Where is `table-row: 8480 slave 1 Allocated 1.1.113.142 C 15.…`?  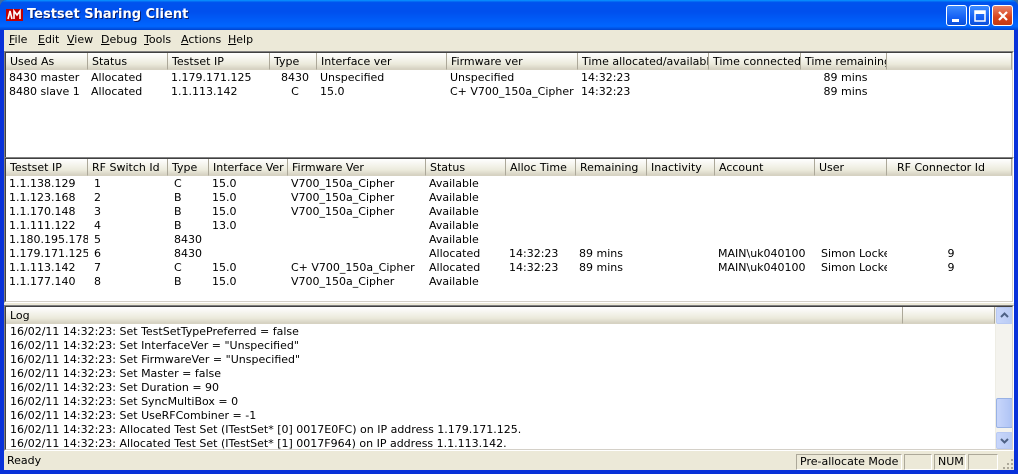 table-row: 8480 slave 1 Allocated 1.1.113.142 C 15.… is located at coordinates (509, 92).